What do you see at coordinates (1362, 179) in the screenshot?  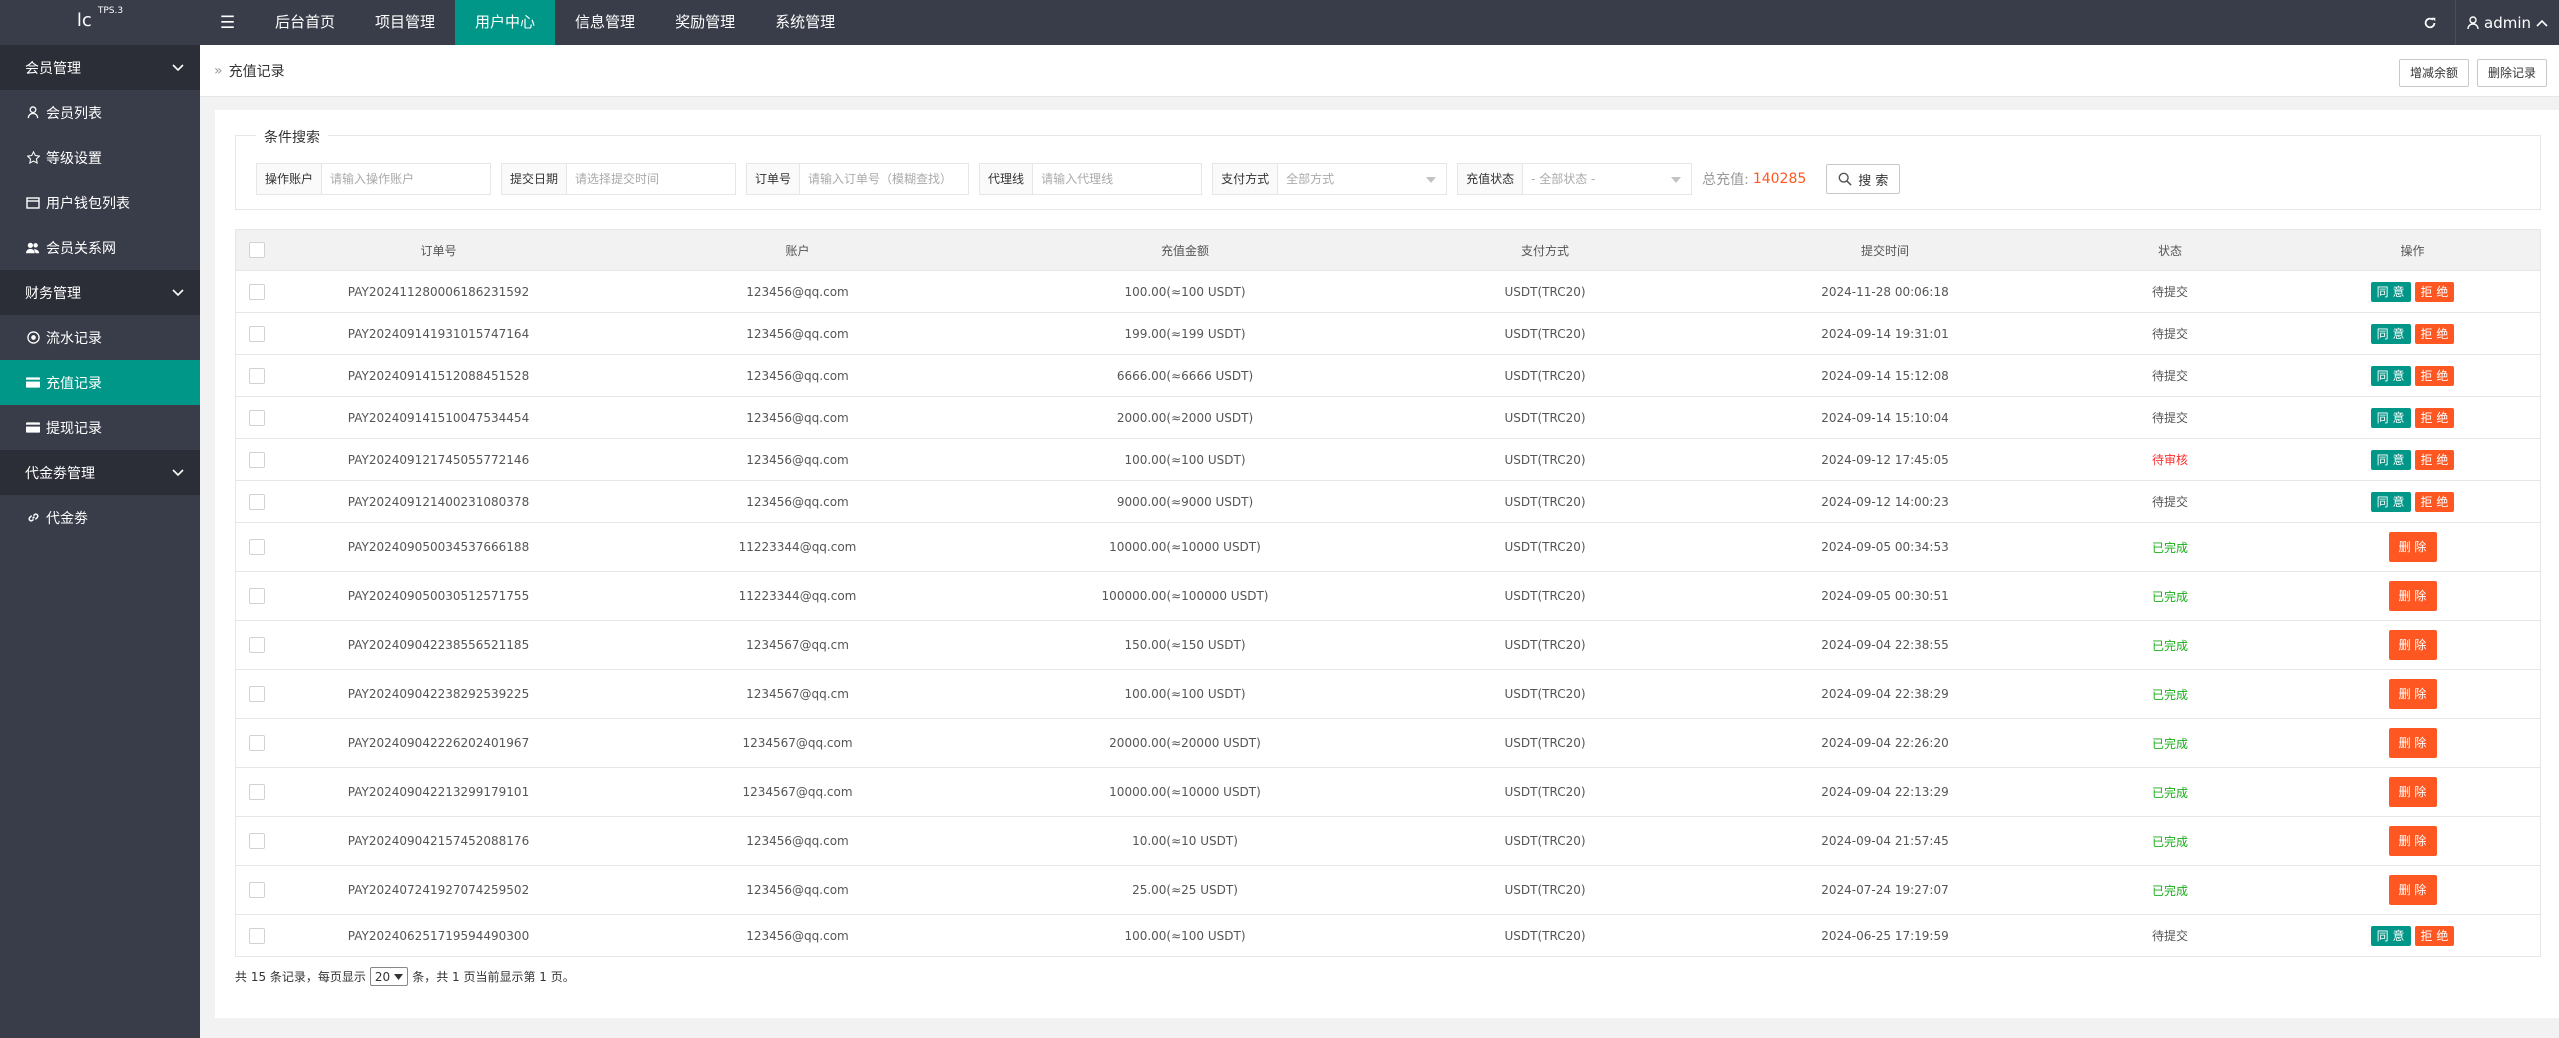 I see `pay-method-select: 全部方式` at bounding box center [1362, 179].